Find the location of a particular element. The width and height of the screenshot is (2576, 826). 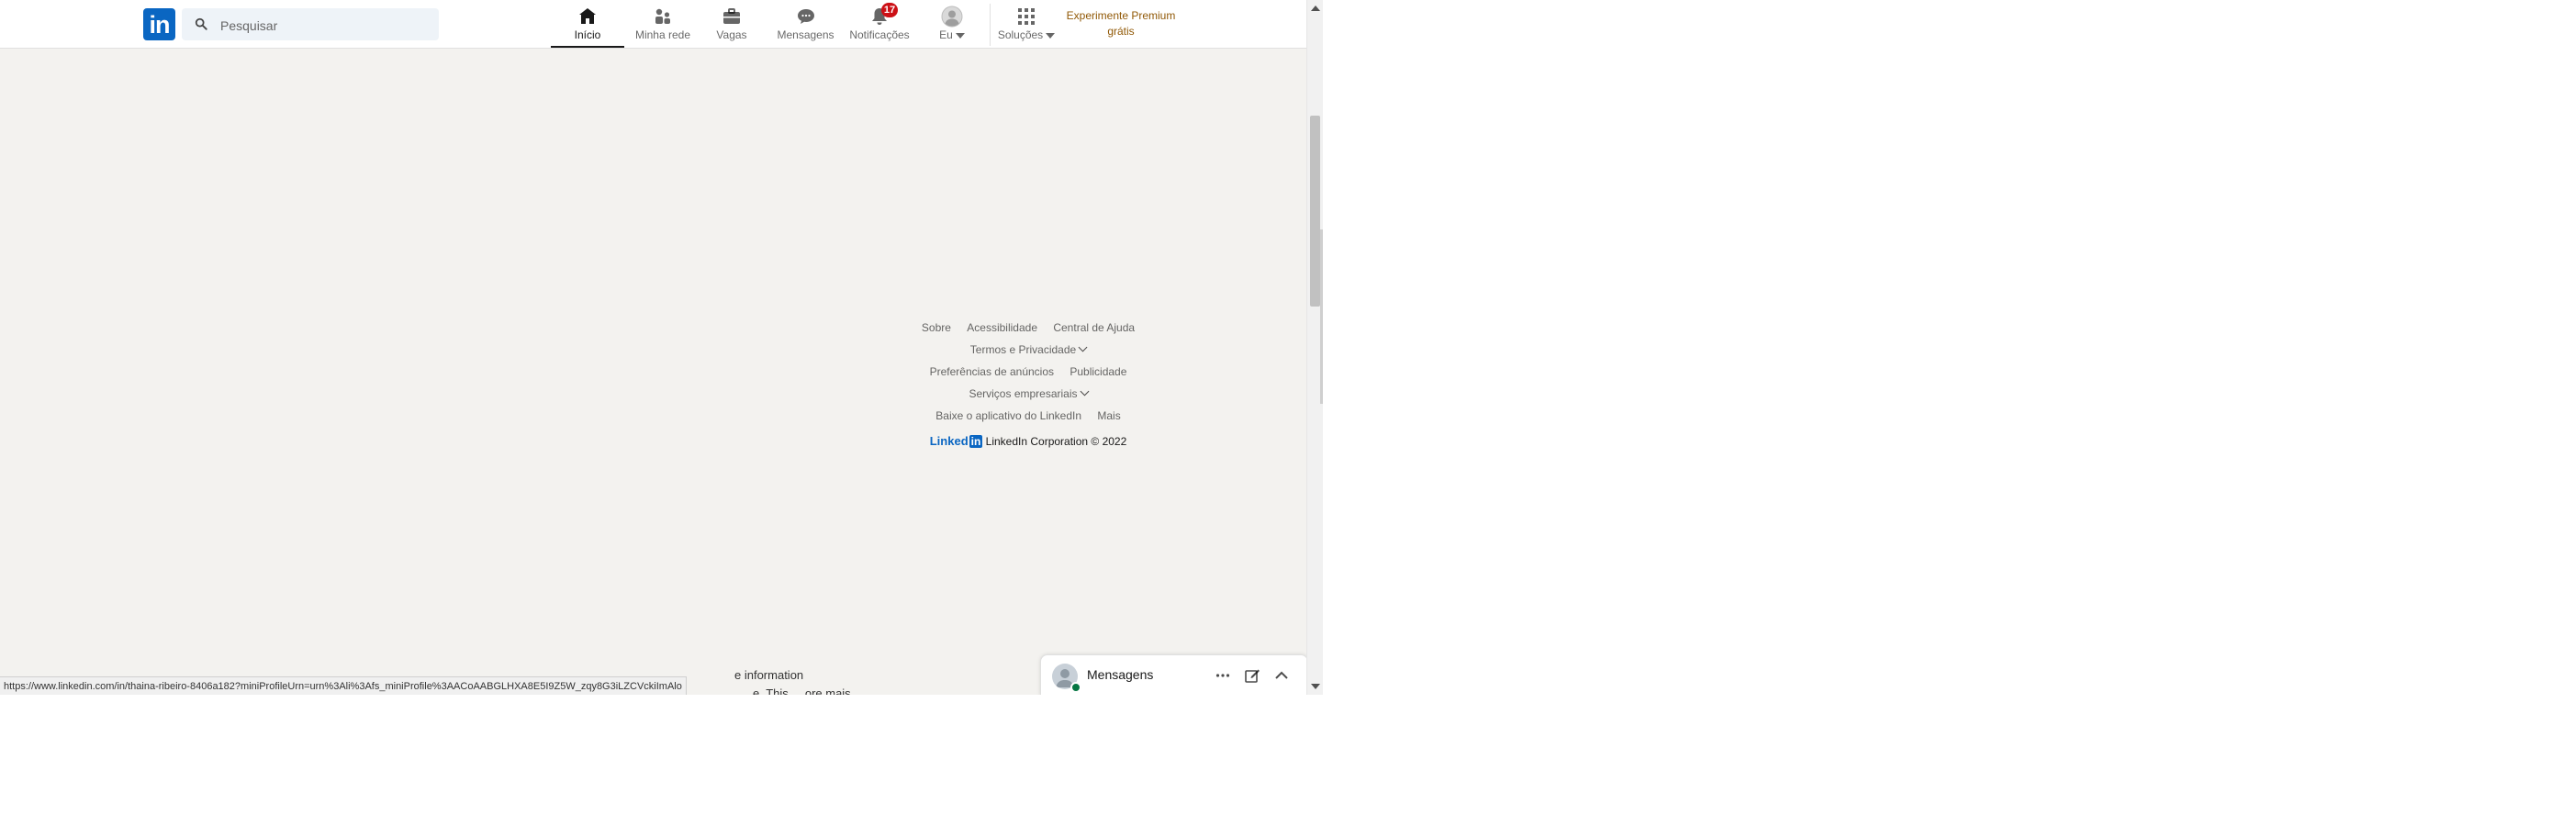

nav-item-messaging: Mensagens is located at coordinates (805, 24).